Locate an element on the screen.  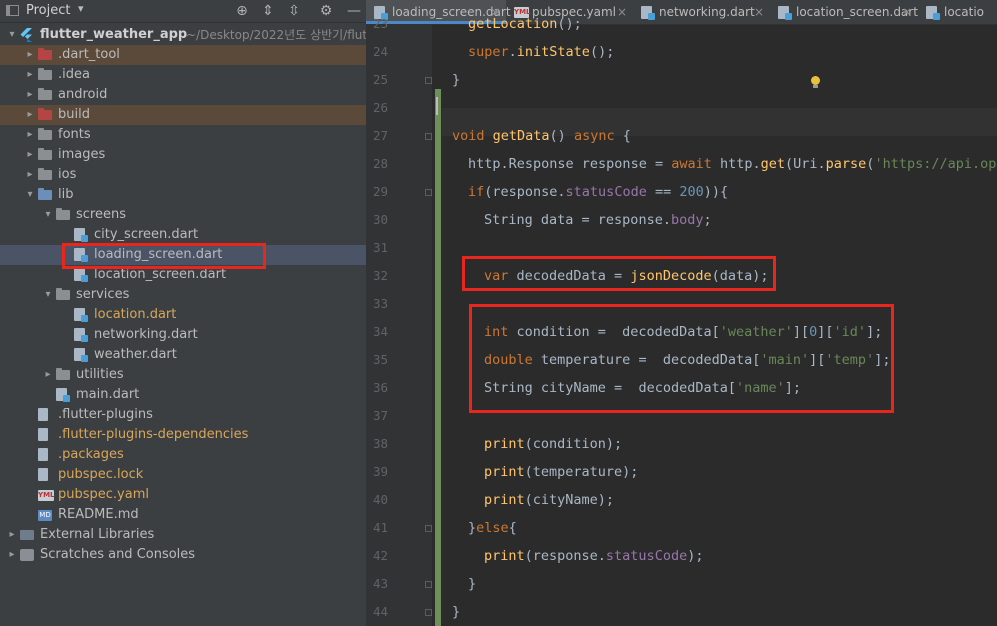
tab-locatio: locatio is located at coordinates (957, 12).